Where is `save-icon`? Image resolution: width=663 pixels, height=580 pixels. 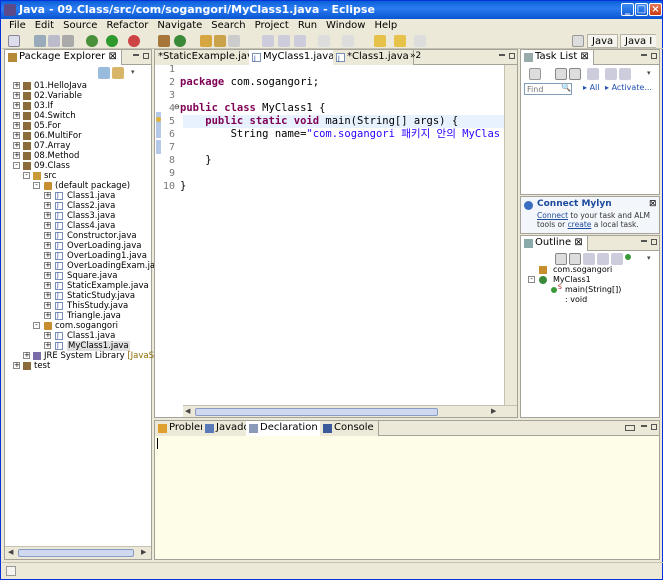
save-icon is located at coordinates (40, 41).